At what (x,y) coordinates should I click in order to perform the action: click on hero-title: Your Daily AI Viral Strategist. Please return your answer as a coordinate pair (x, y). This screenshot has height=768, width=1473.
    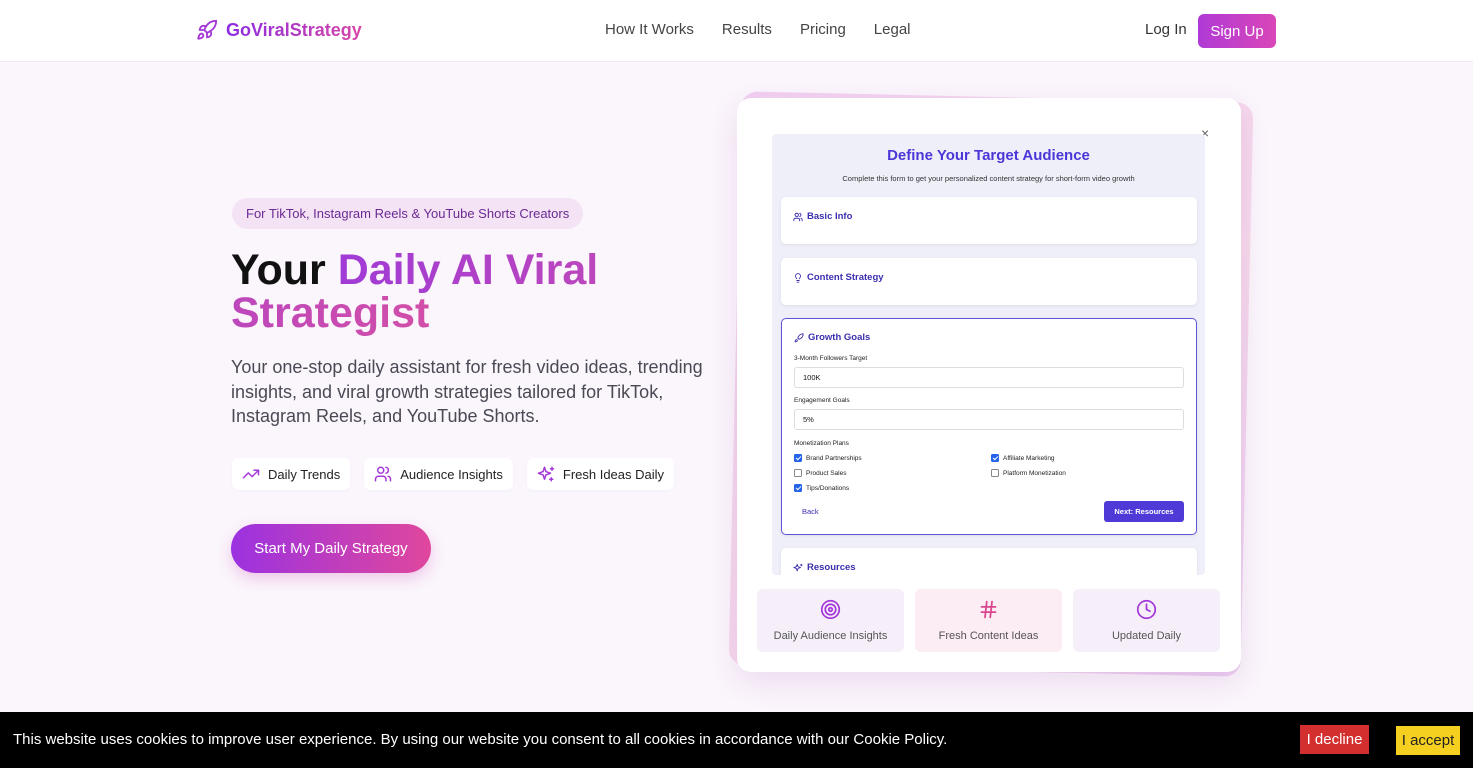
    Looking at the image, I should click on (461, 292).